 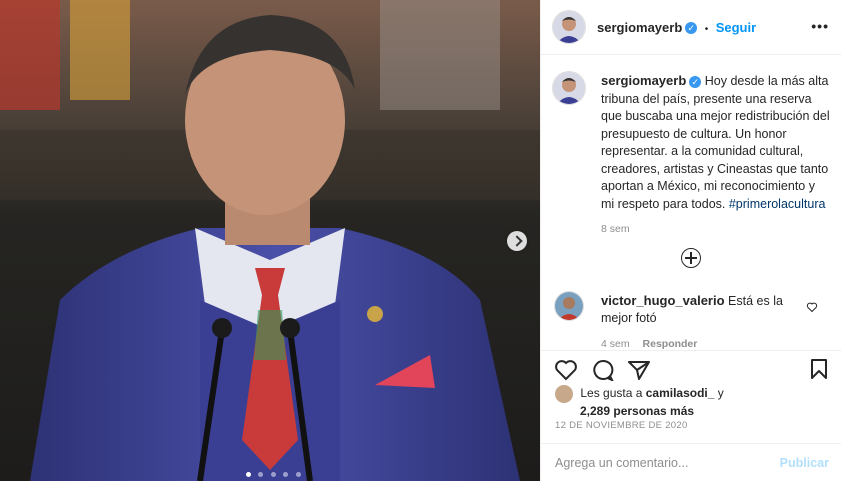 What do you see at coordinates (777, 204) in the screenshot?
I see `hashtag-link: #primerolacultura` at bounding box center [777, 204].